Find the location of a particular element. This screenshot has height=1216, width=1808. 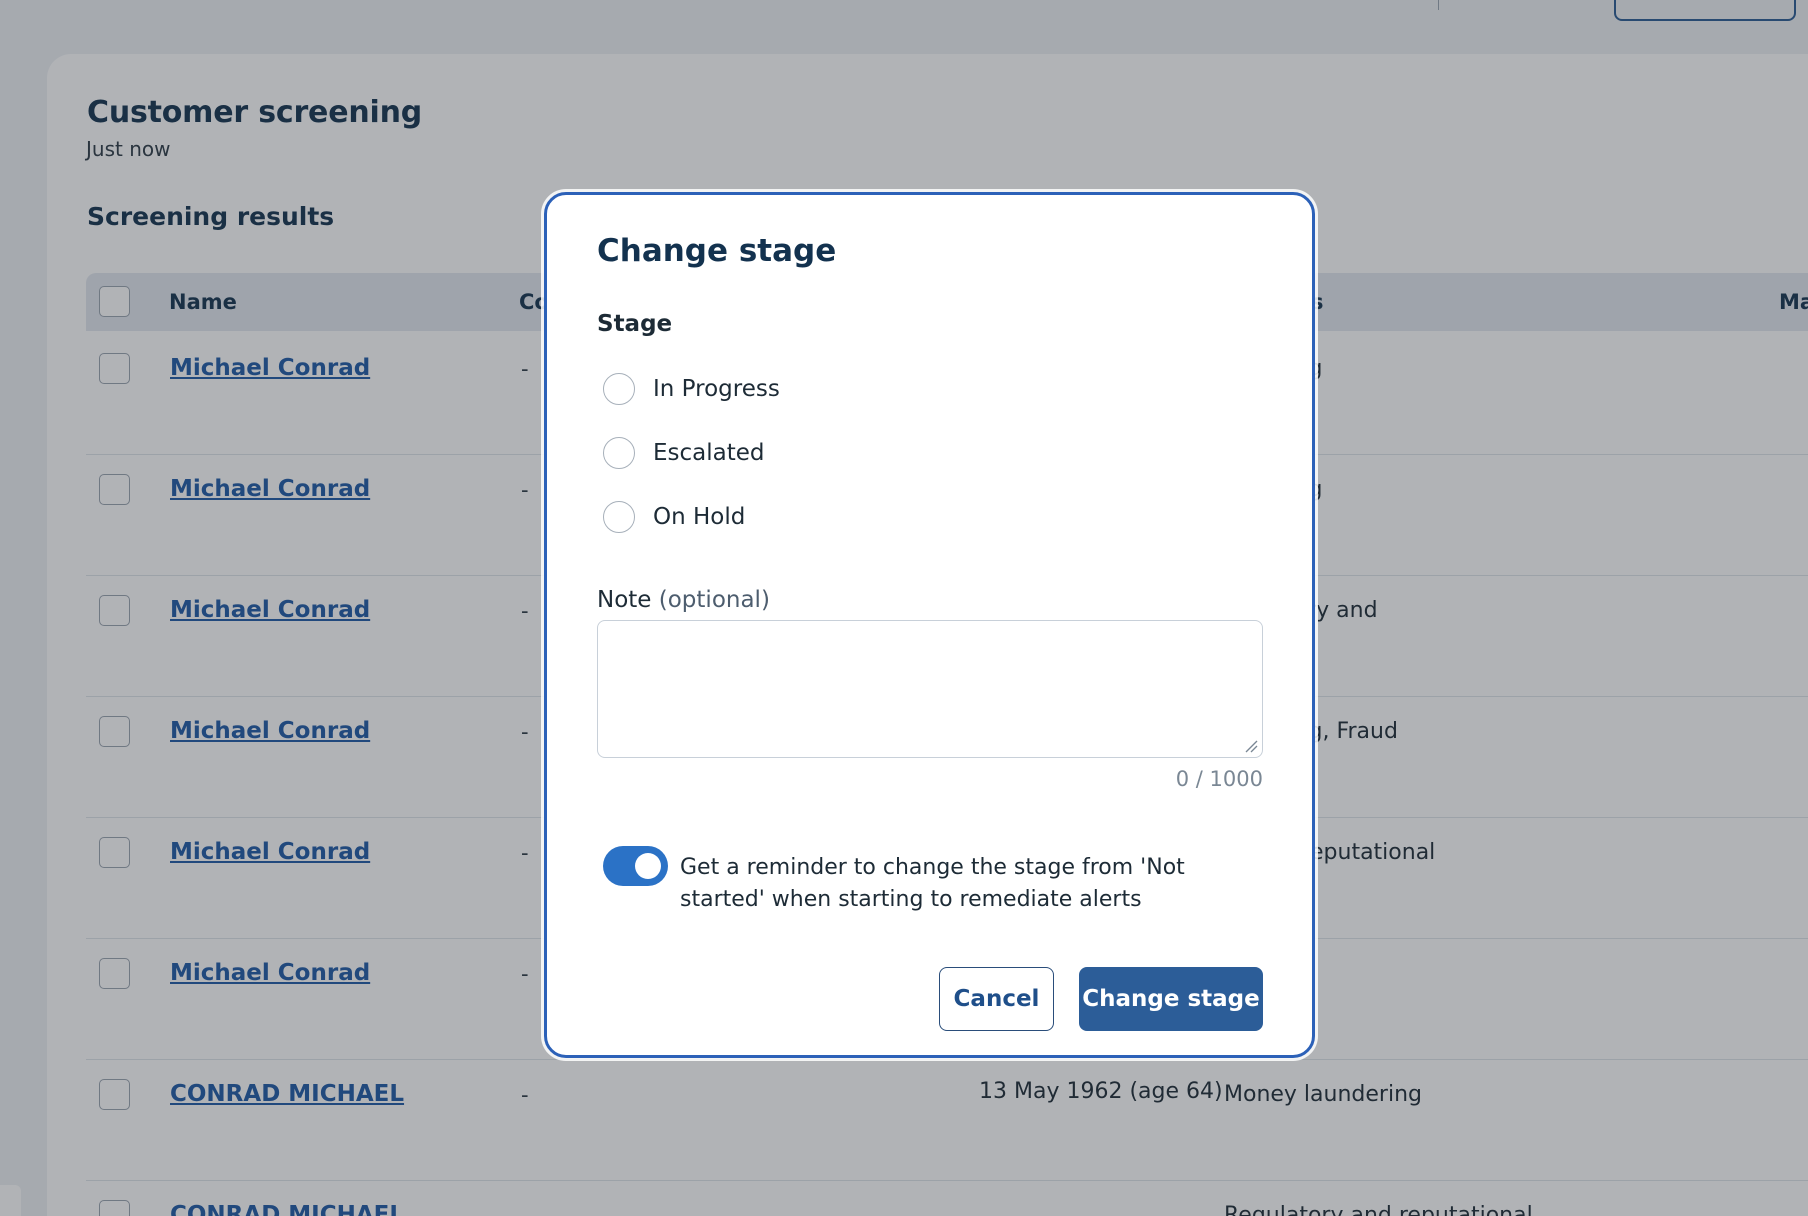

stage-label: Stage is located at coordinates (635, 324).